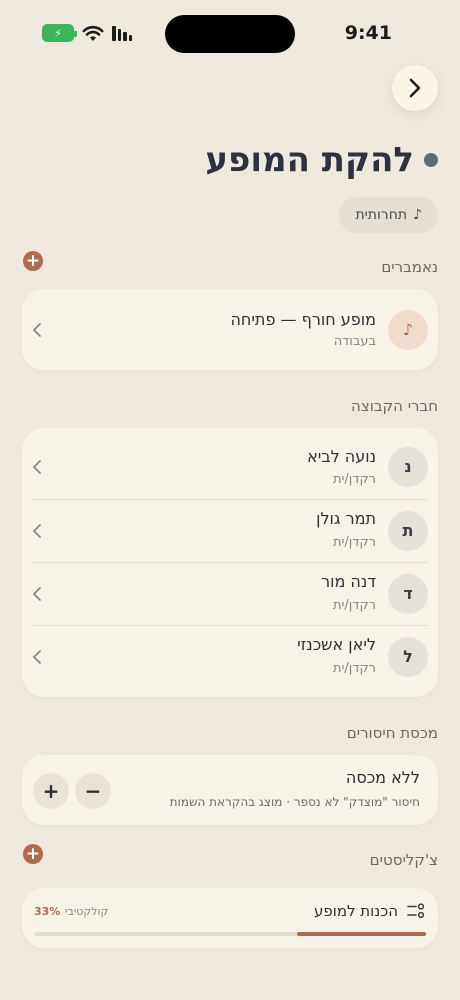  I want to click on checklist-progress-fill, so click(361, 934).